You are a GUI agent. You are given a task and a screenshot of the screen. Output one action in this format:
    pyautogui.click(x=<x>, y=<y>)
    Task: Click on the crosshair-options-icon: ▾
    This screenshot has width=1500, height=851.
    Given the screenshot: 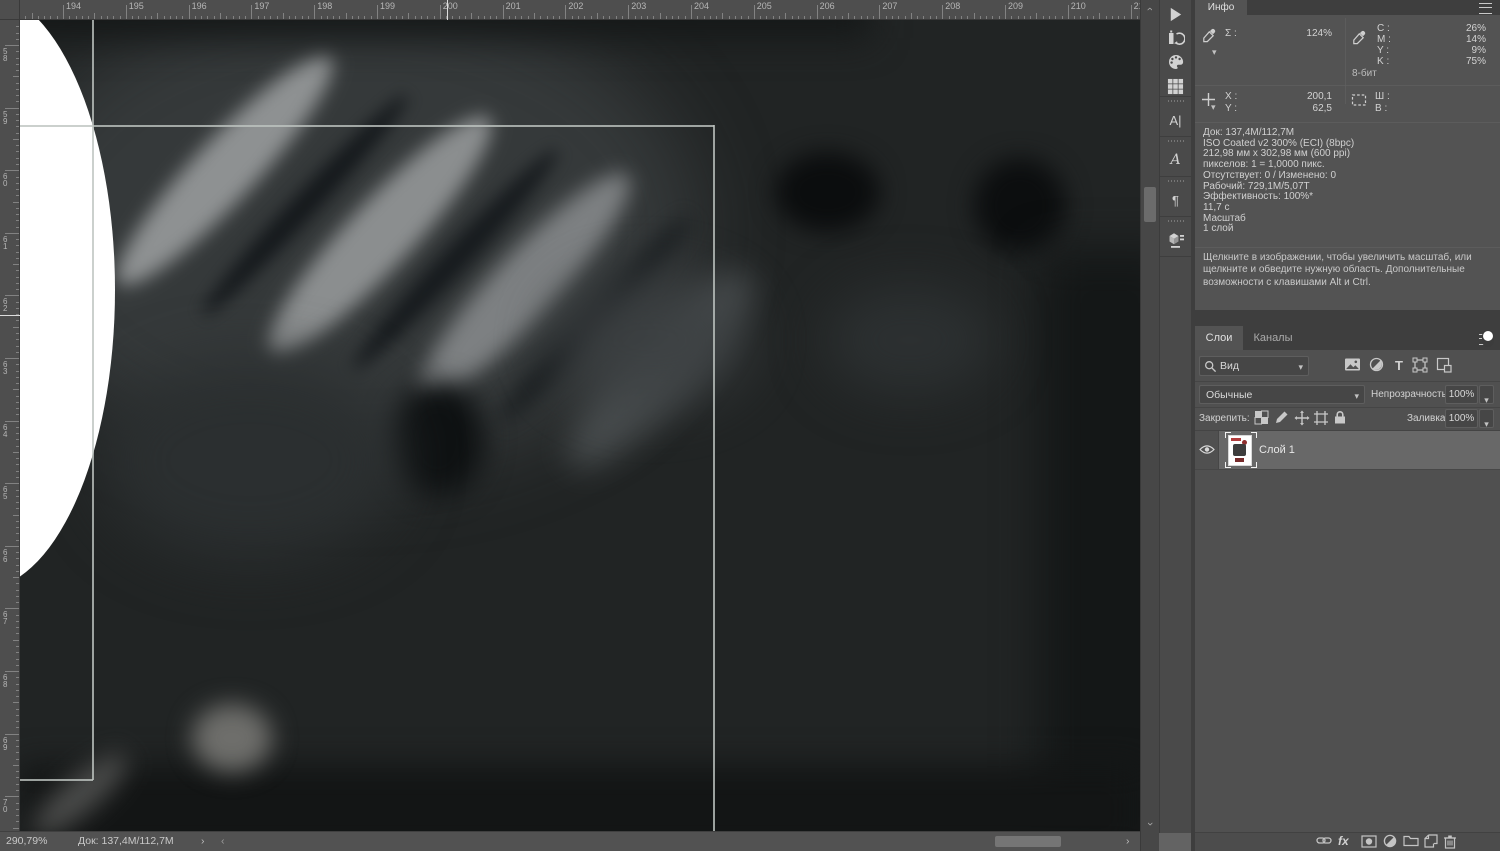 What is the action you would take?
    pyautogui.click(x=1213, y=107)
    